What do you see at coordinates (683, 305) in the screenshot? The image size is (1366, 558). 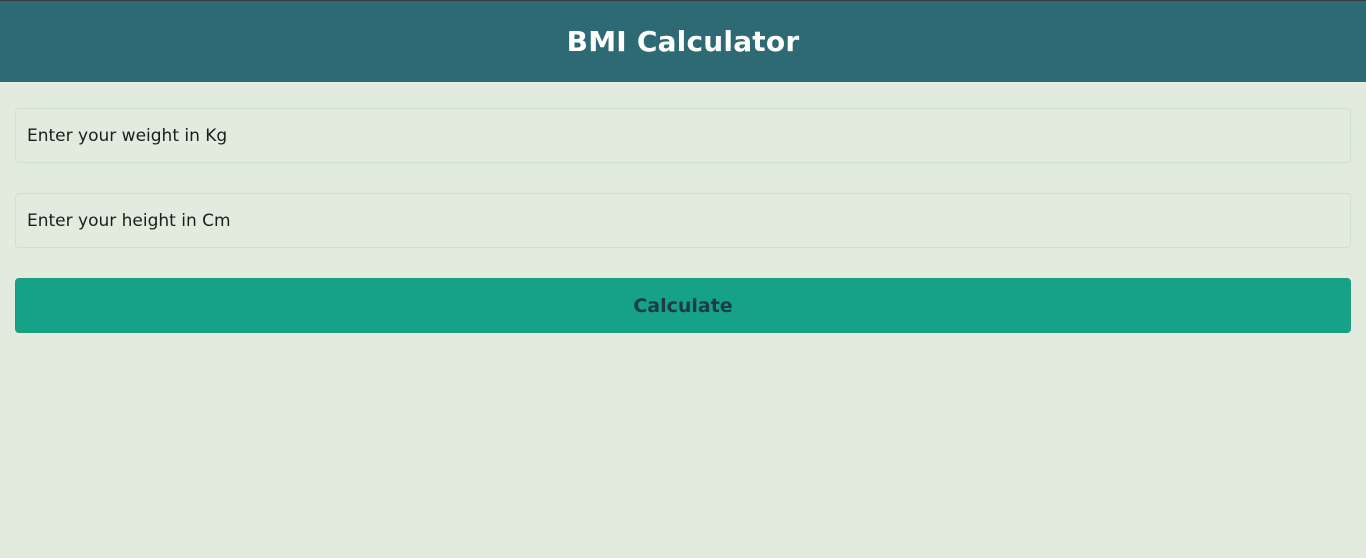 I see `calculate-button: Calculate` at bounding box center [683, 305].